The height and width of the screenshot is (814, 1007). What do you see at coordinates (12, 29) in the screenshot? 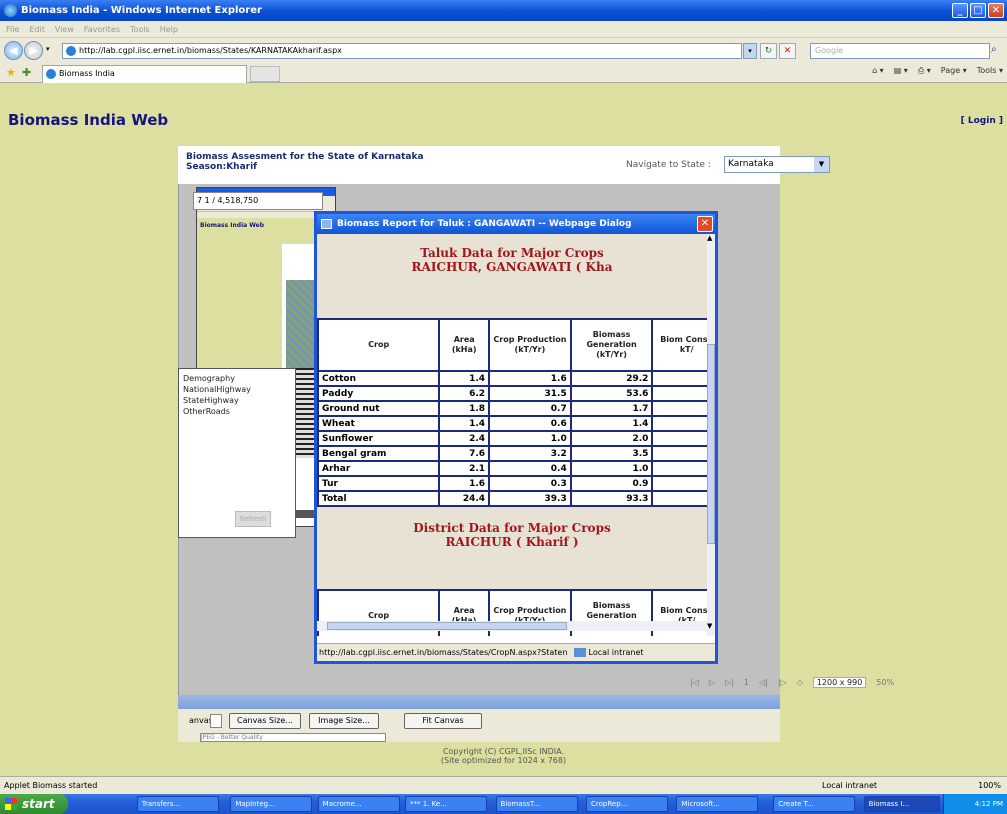
I see `menu-file: File` at bounding box center [12, 29].